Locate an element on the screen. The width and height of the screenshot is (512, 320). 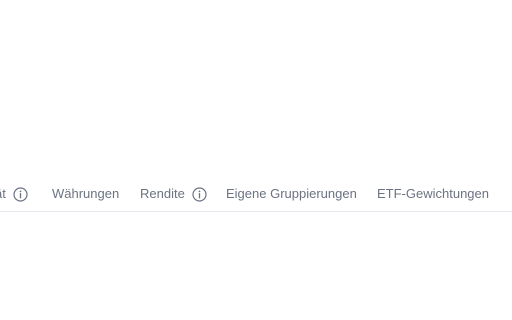
tab-eigene-gruppierungen: Eigene Gruppierungen is located at coordinates (291, 194).